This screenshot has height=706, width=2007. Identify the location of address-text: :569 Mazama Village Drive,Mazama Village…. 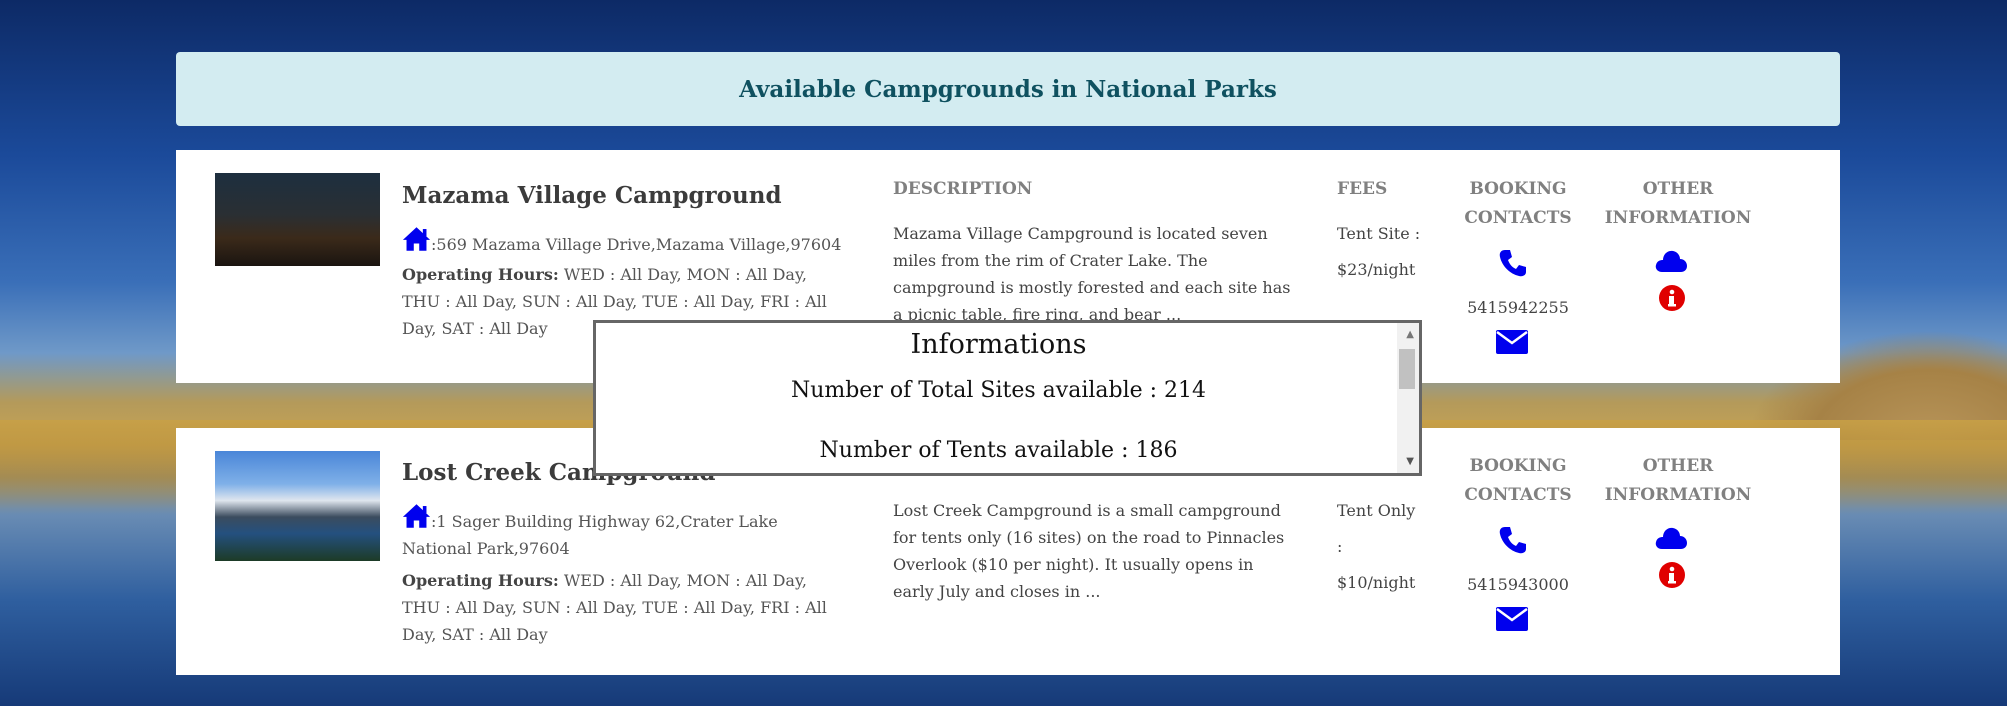
(636, 244).